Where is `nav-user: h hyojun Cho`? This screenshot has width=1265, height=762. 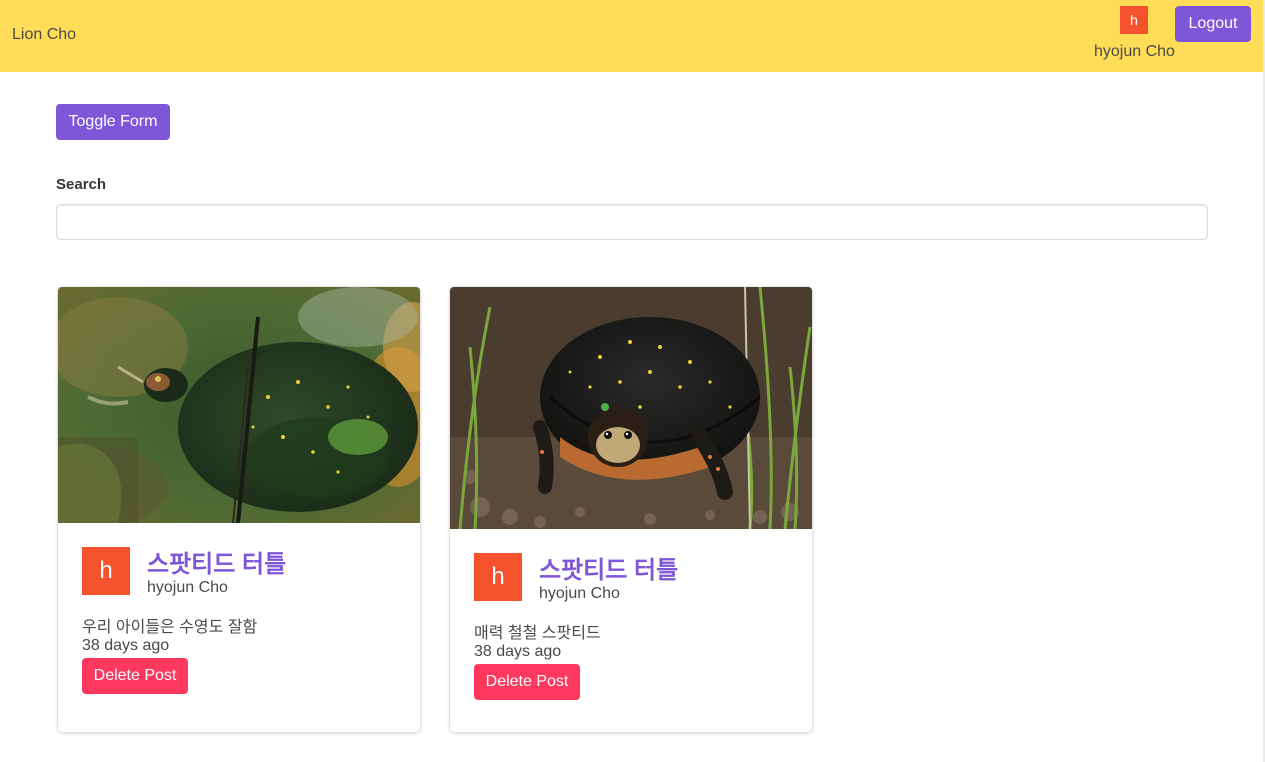
nav-user: h hyojun Cho is located at coordinates (1134, 36).